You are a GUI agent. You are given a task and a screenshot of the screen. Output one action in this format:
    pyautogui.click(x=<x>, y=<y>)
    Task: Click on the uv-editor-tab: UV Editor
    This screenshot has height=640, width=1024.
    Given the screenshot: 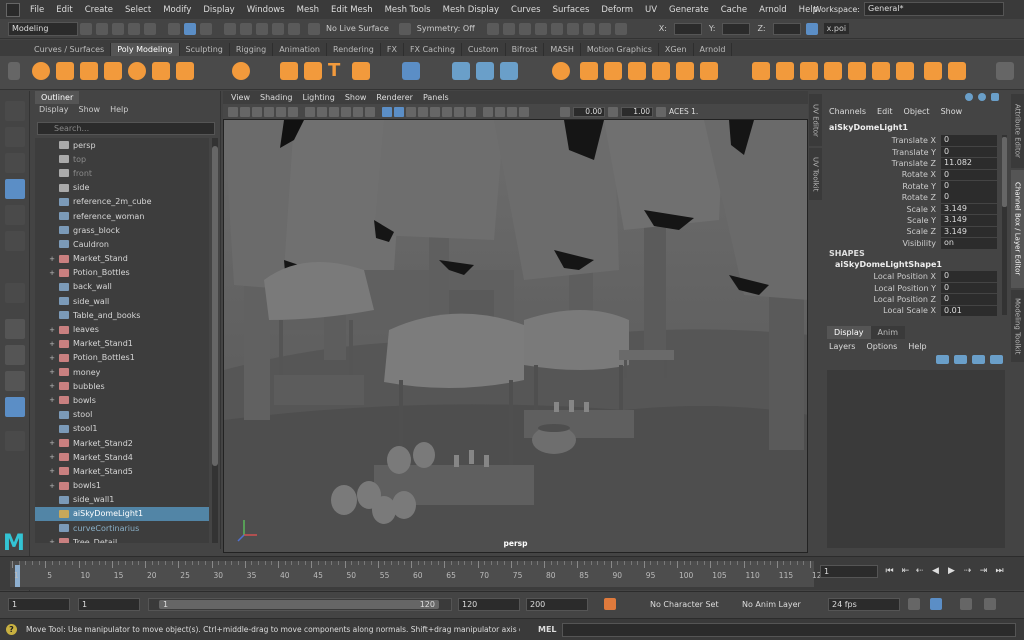 What is the action you would take?
    pyautogui.click(x=815, y=120)
    